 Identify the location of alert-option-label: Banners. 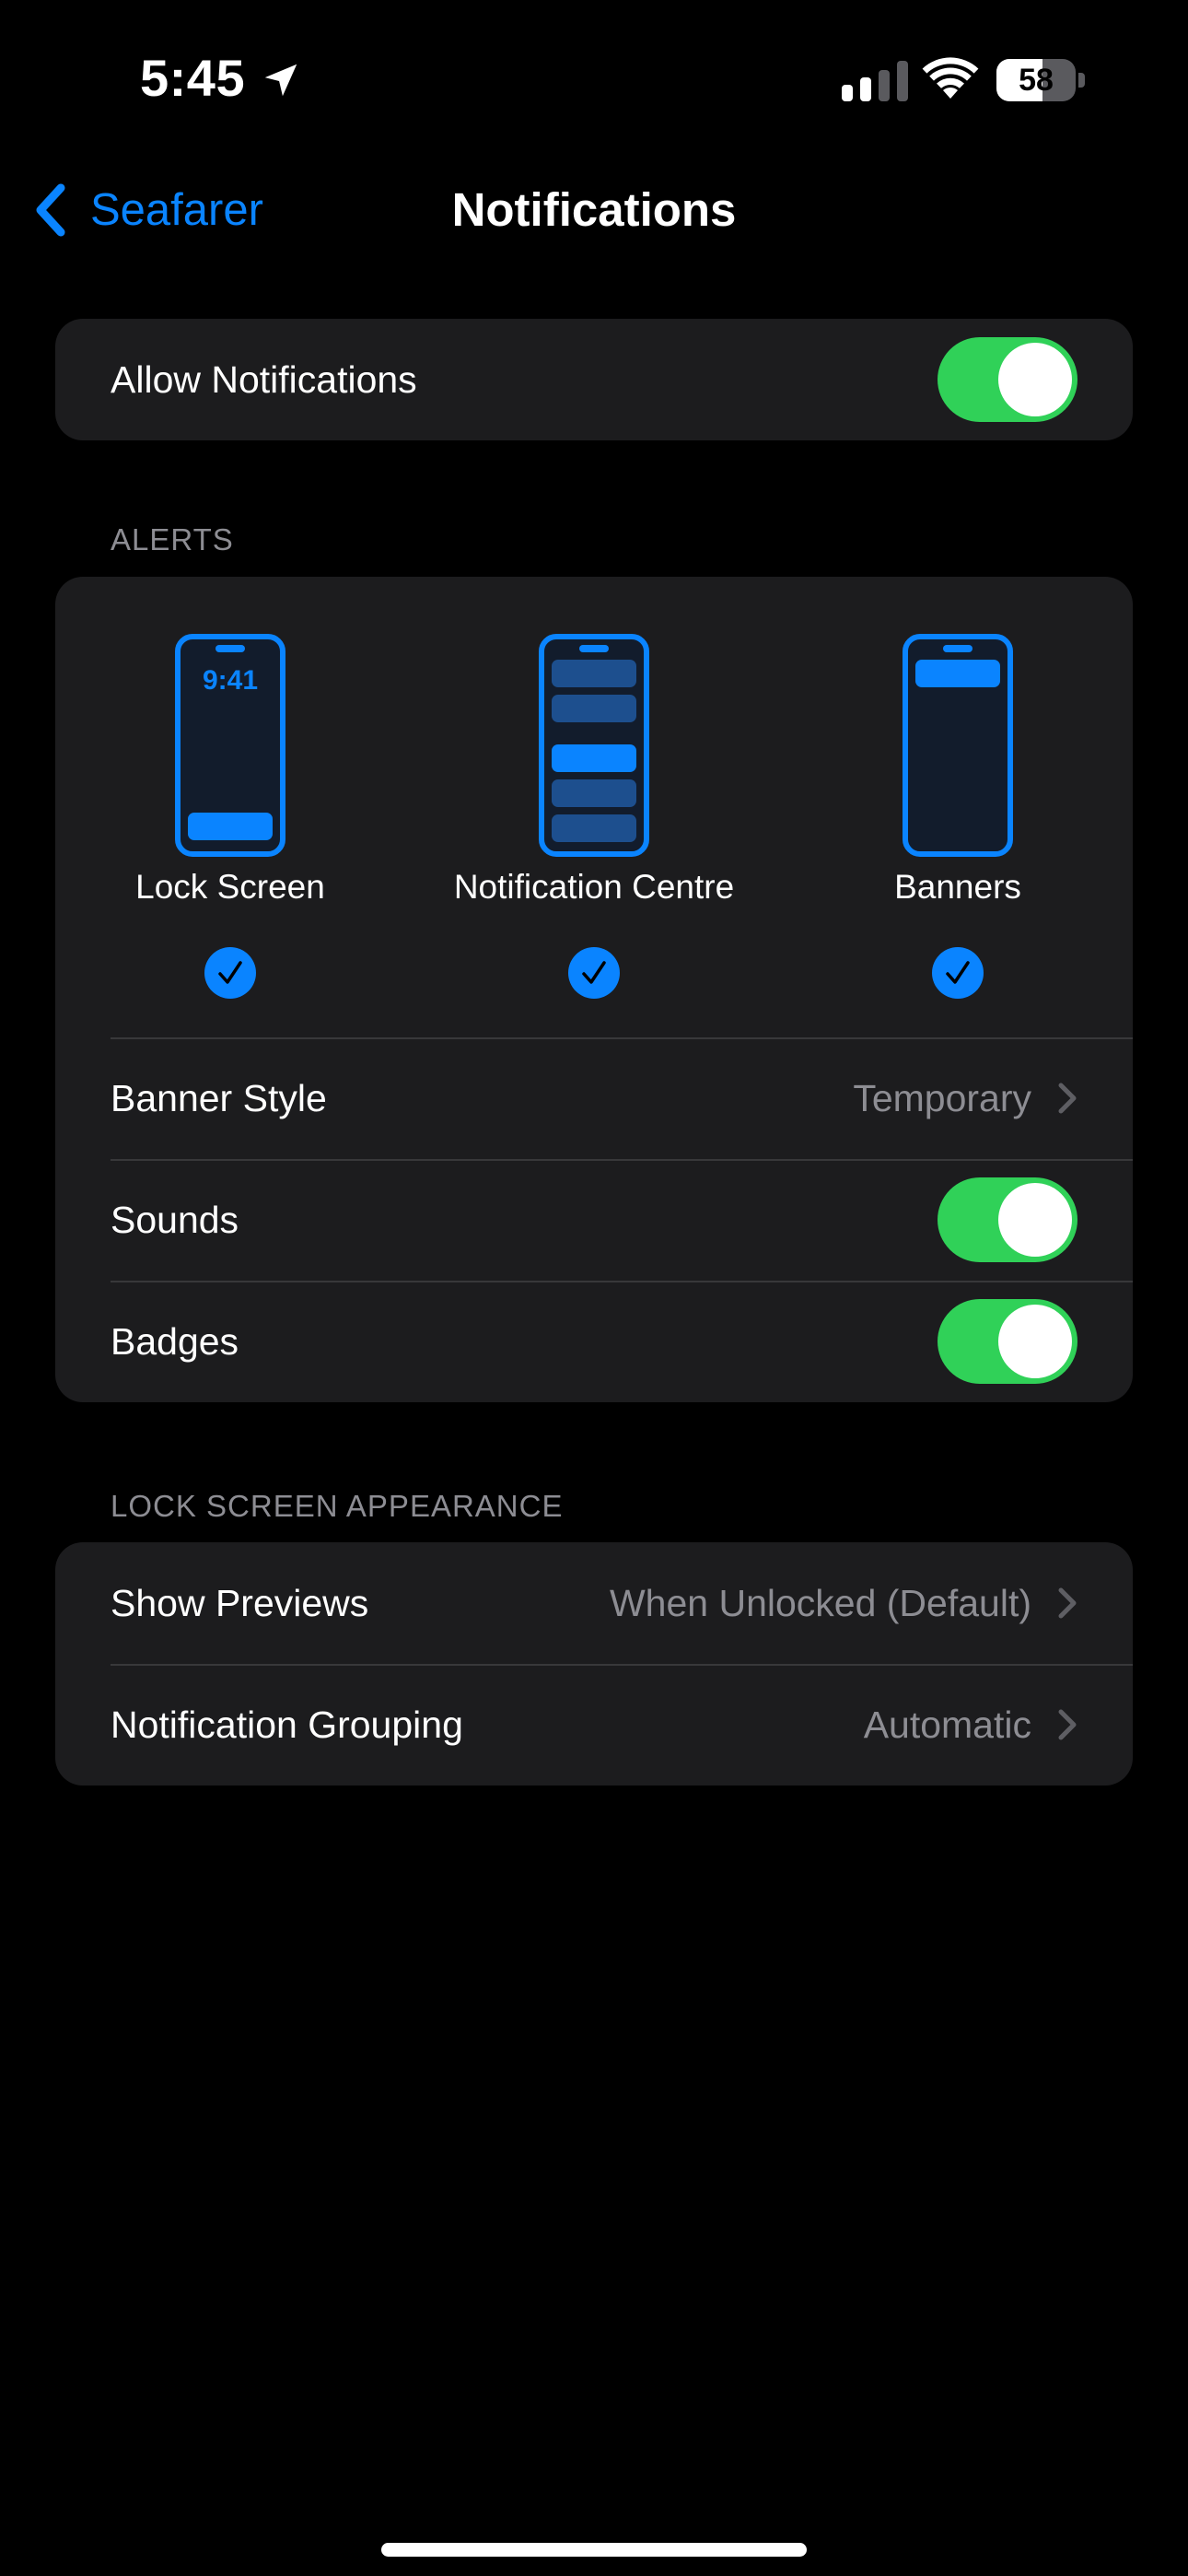
(957, 887).